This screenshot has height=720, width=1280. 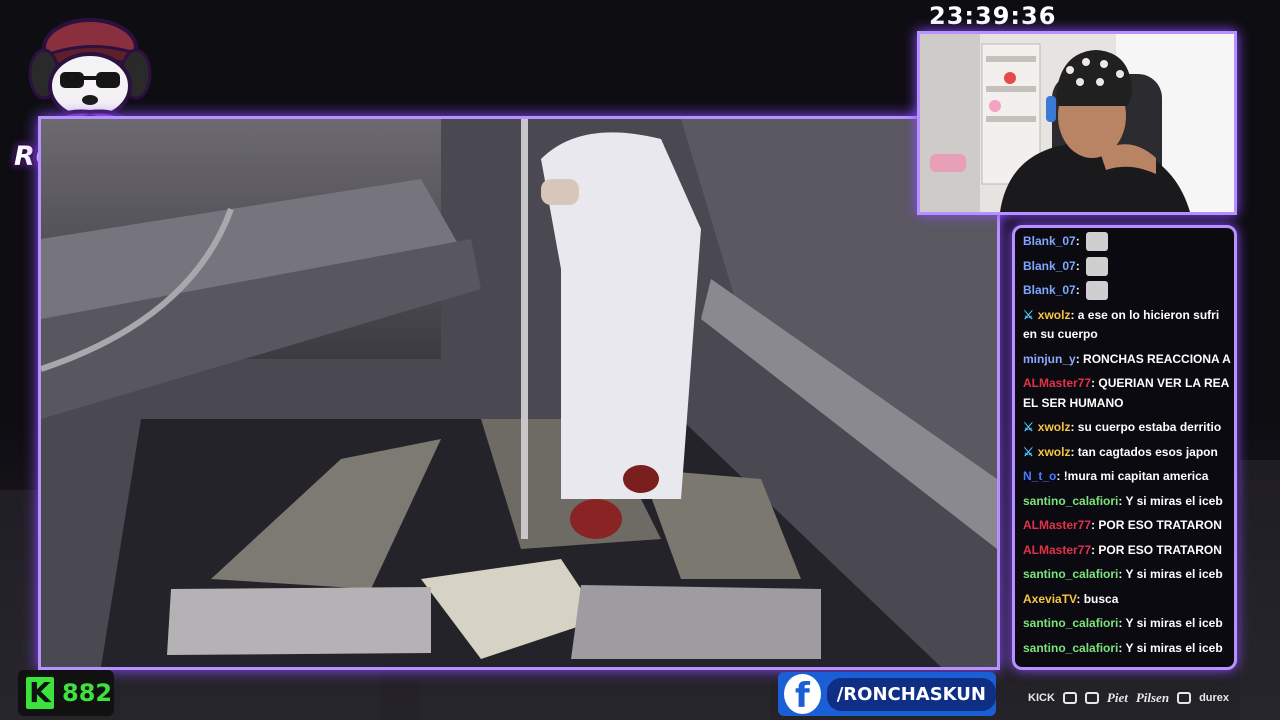 I want to click on chat-message: ⚔ xwolz: su cuerpo estaba derritio, so click(x=1122, y=427).